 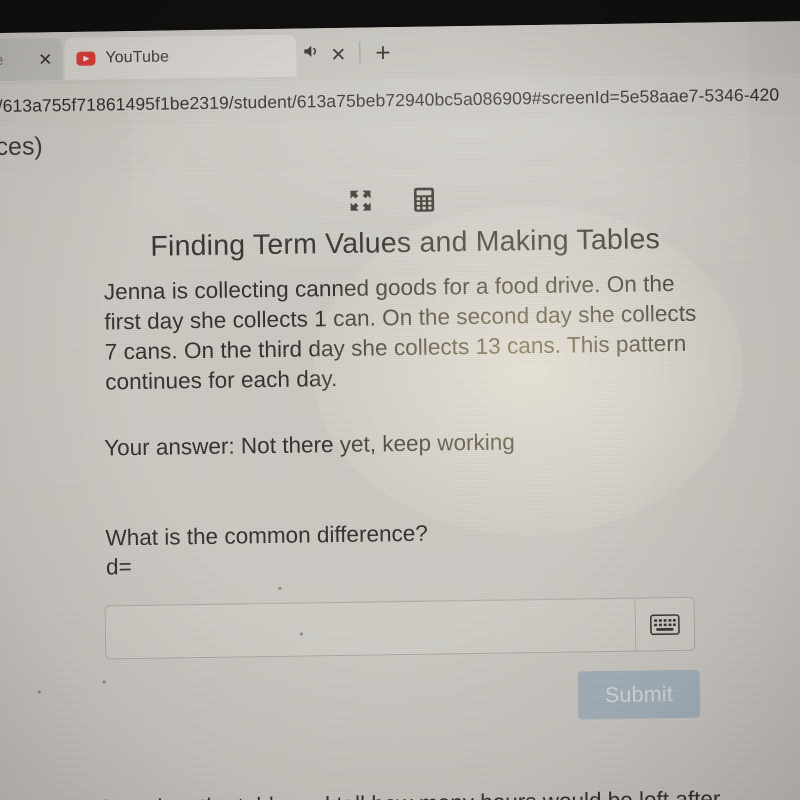 What do you see at coordinates (405, 243) in the screenshot?
I see `page-title: Finding Term Values and Making Tables` at bounding box center [405, 243].